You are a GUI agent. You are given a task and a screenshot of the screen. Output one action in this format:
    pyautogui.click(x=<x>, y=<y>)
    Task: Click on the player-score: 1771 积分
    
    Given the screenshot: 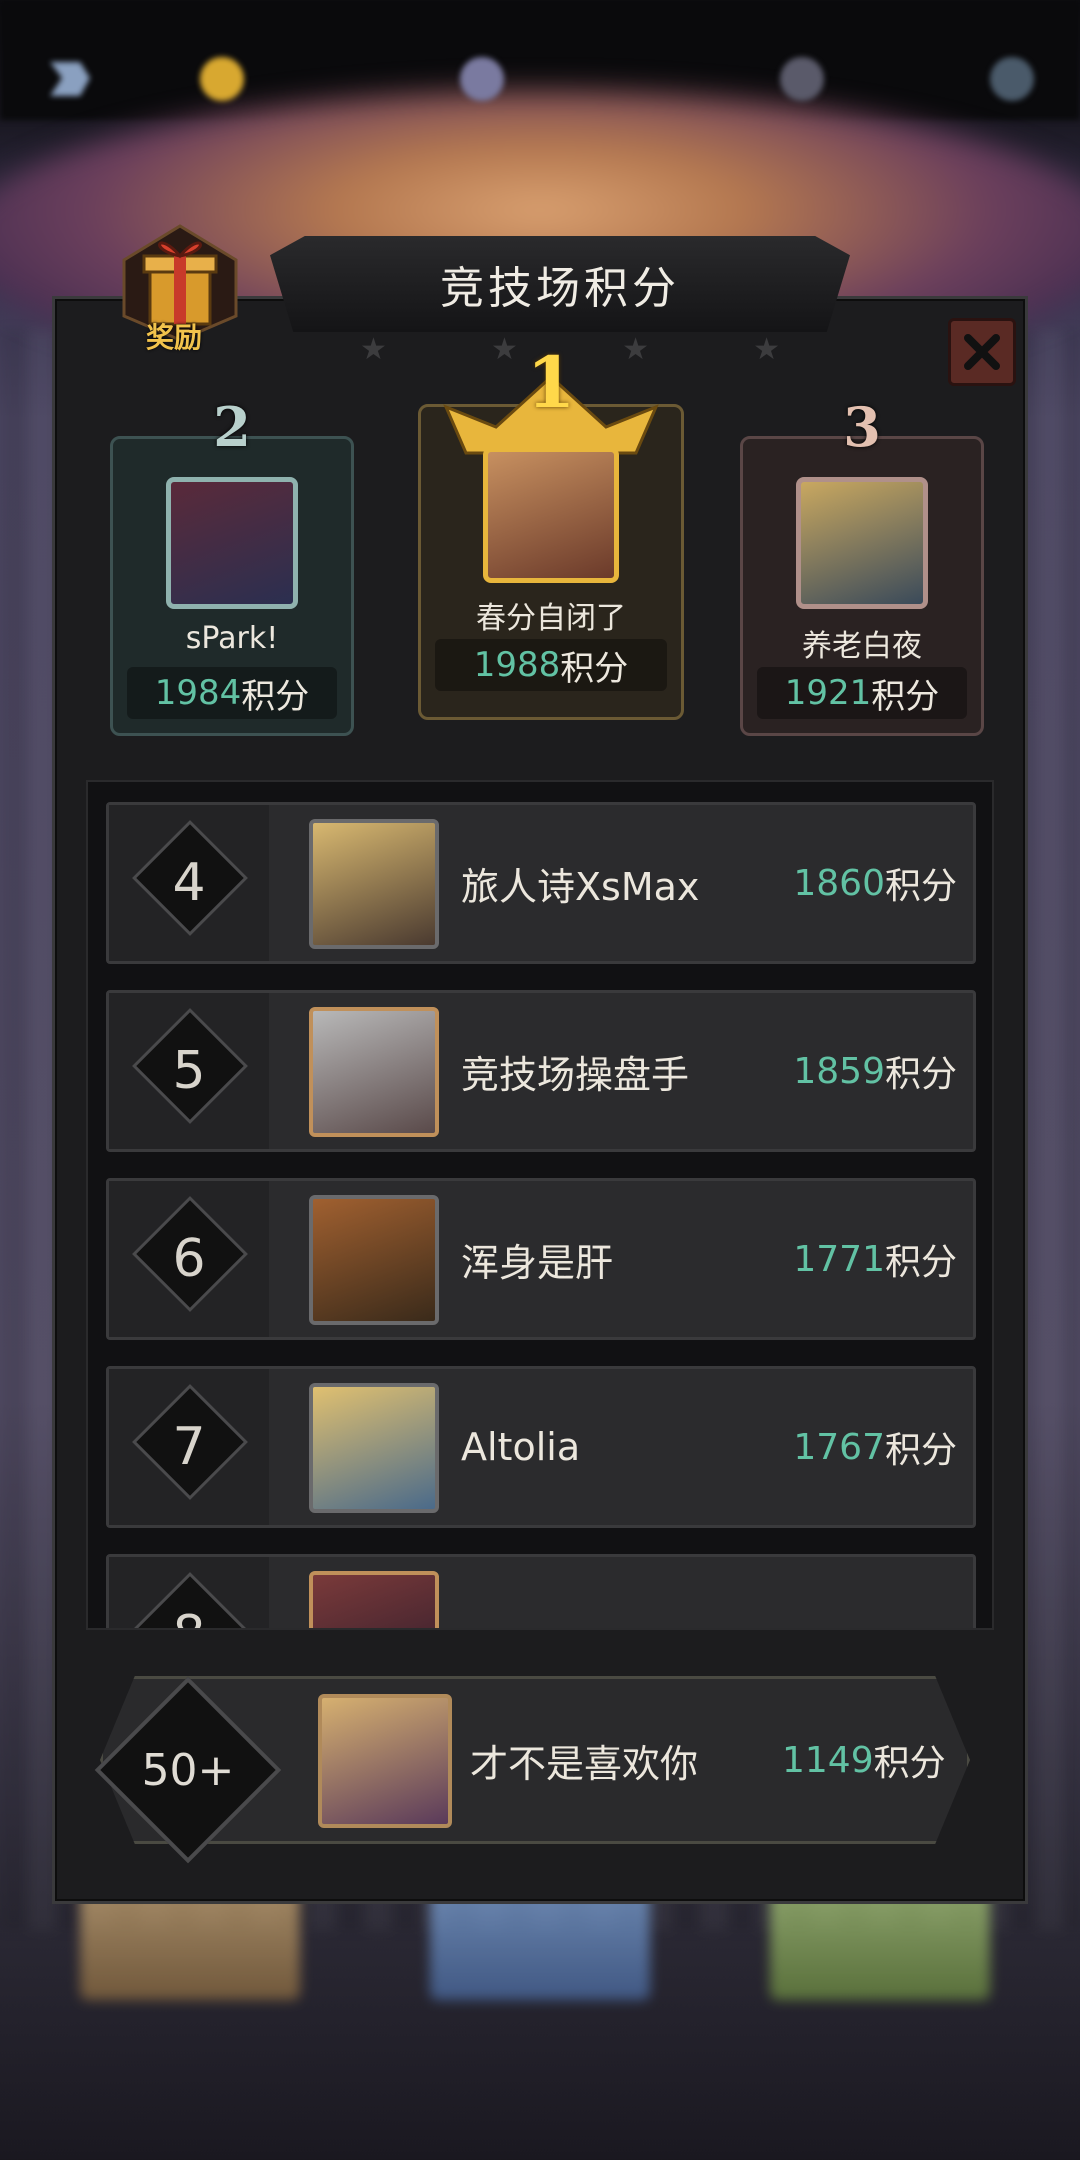 What is the action you would take?
    pyautogui.click(x=875, y=1259)
    